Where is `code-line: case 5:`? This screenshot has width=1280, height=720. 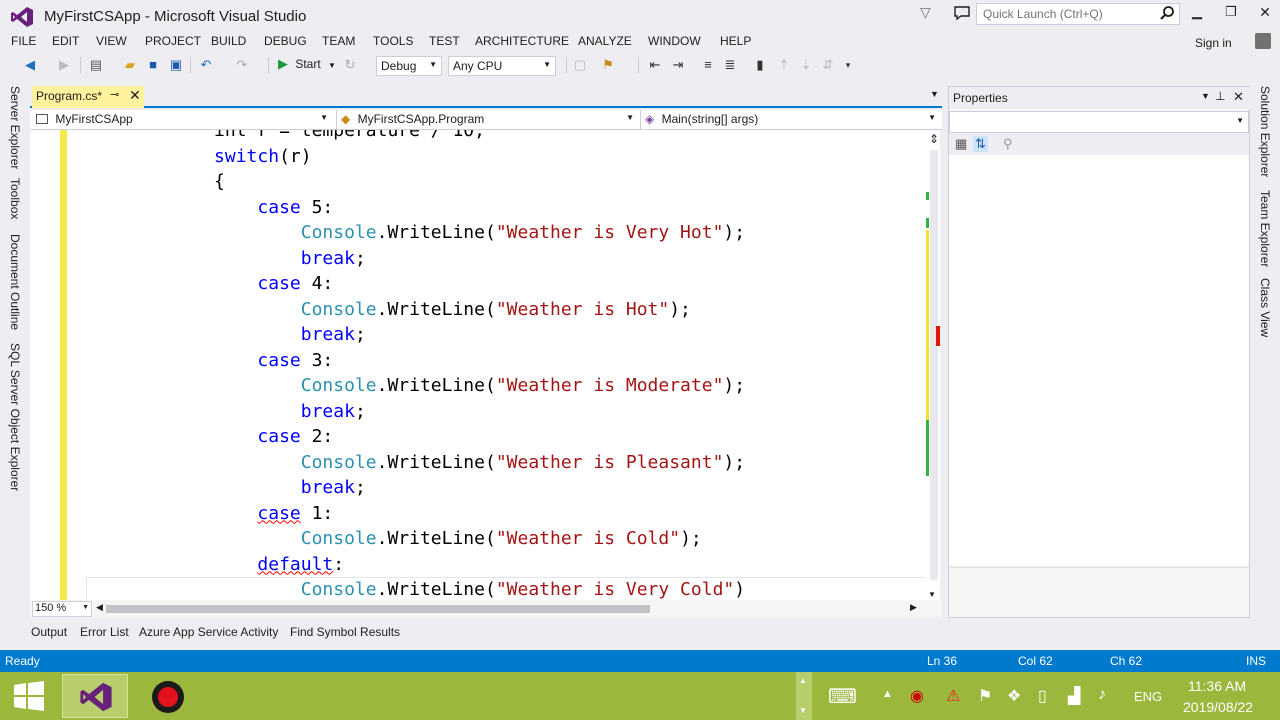 code-line: case 5: is located at coordinates (208, 208).